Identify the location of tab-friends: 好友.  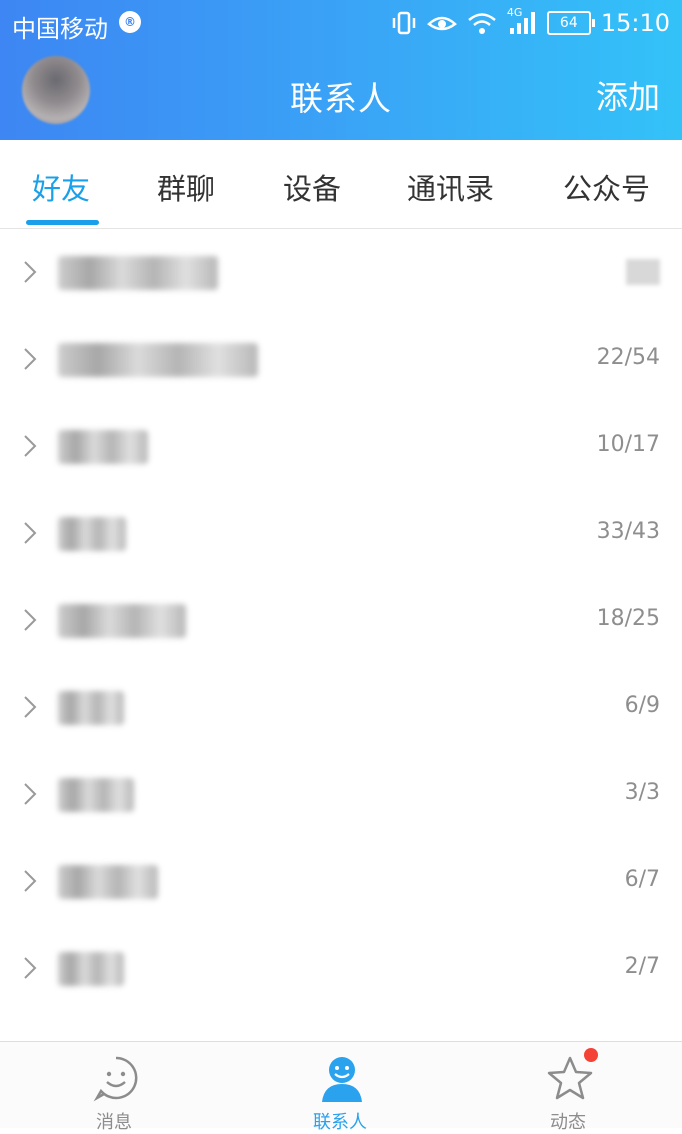
(61, 187).